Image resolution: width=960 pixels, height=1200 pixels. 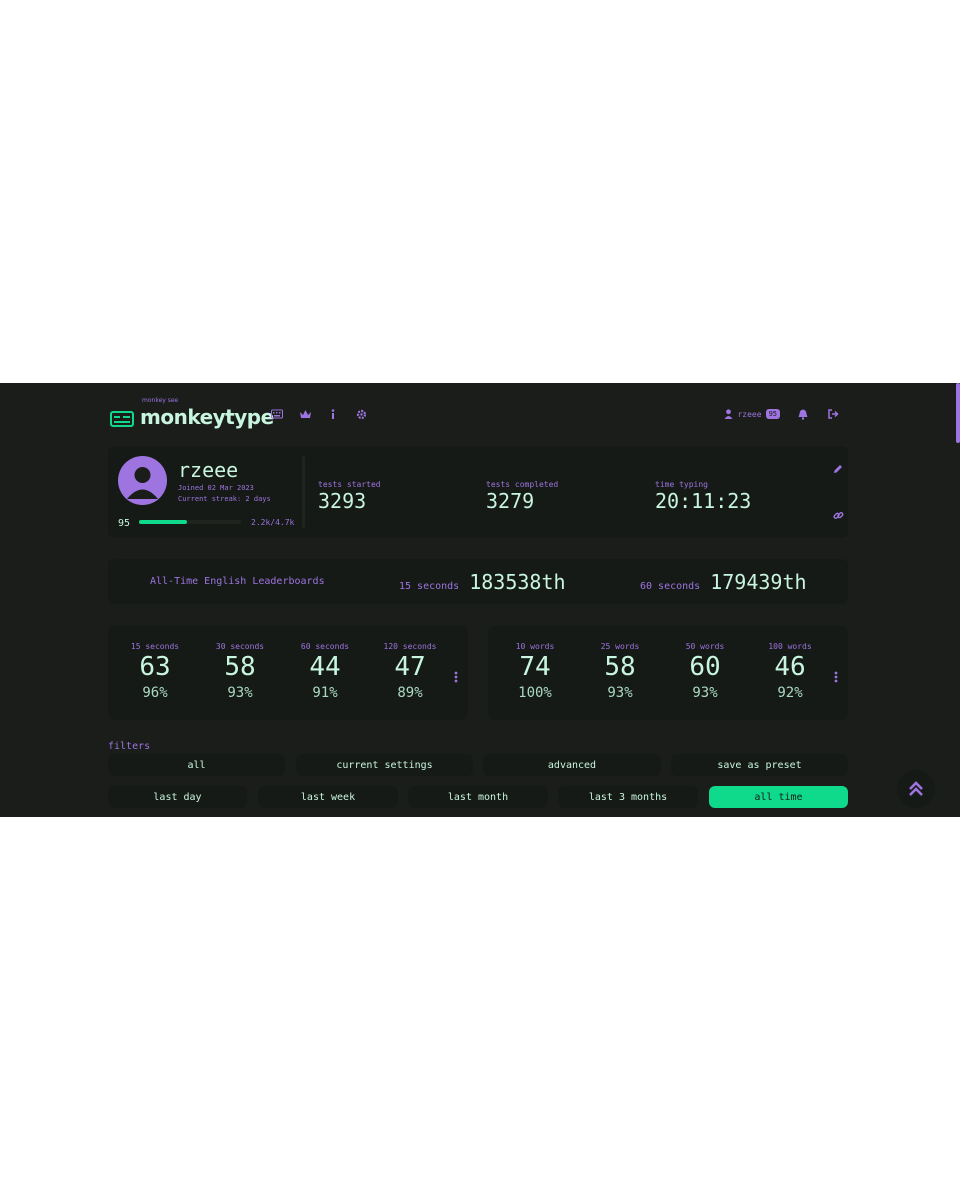 What do you see at coordinates (705, 671) in the screenshot?
I see `pb-words-cell: 50 words 60 93%` at bounding box center [705, 671].